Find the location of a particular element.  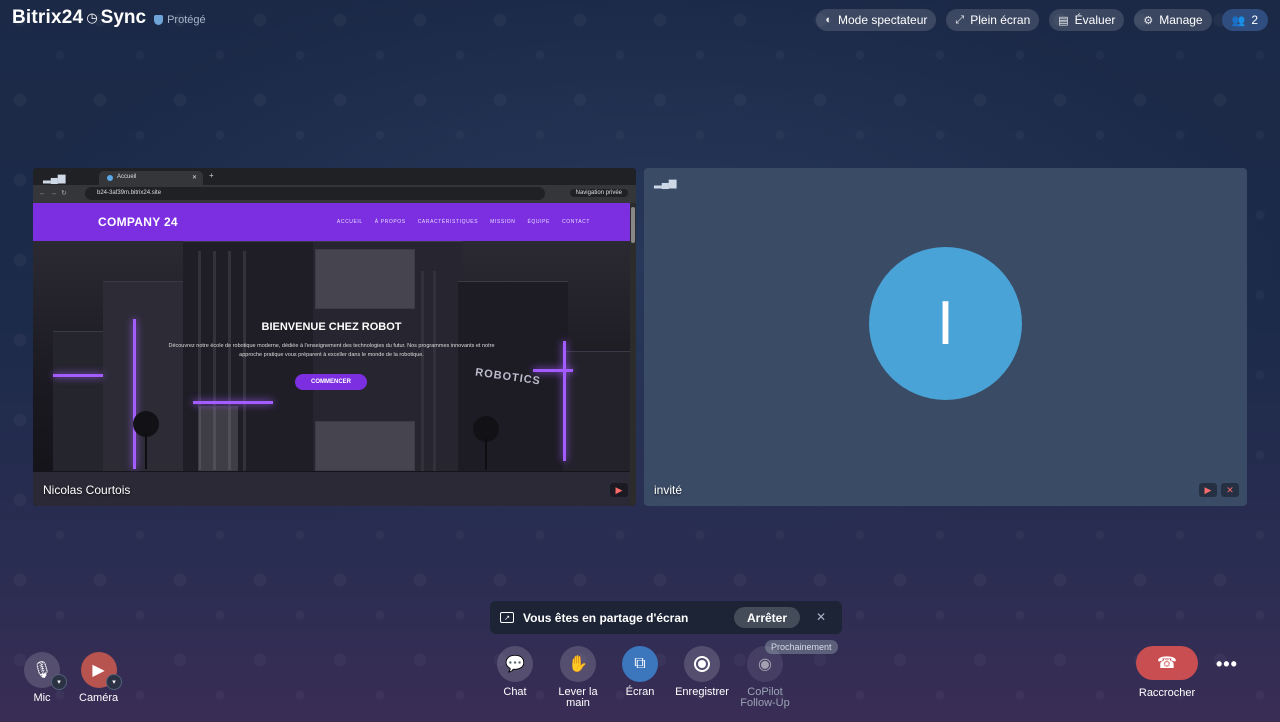

avatar: I is located at coordinates (945, 323).